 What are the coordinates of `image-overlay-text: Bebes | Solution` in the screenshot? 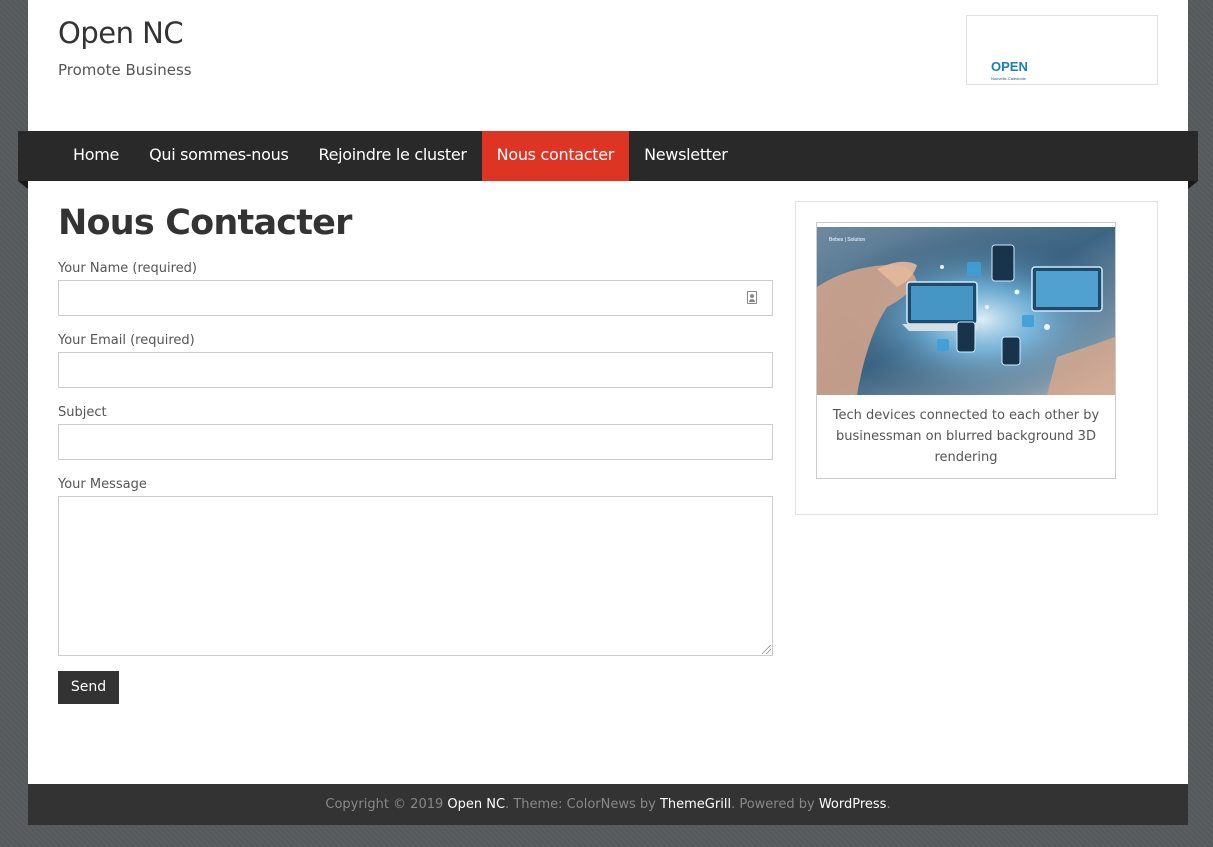 It's located at (847, 240).